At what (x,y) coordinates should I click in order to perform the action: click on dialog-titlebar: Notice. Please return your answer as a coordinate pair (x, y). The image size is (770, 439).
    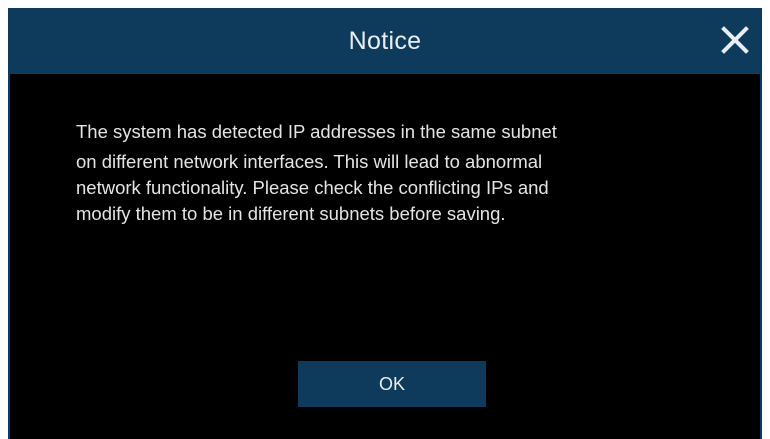
    Looking at the image, I should click on (385, 41).